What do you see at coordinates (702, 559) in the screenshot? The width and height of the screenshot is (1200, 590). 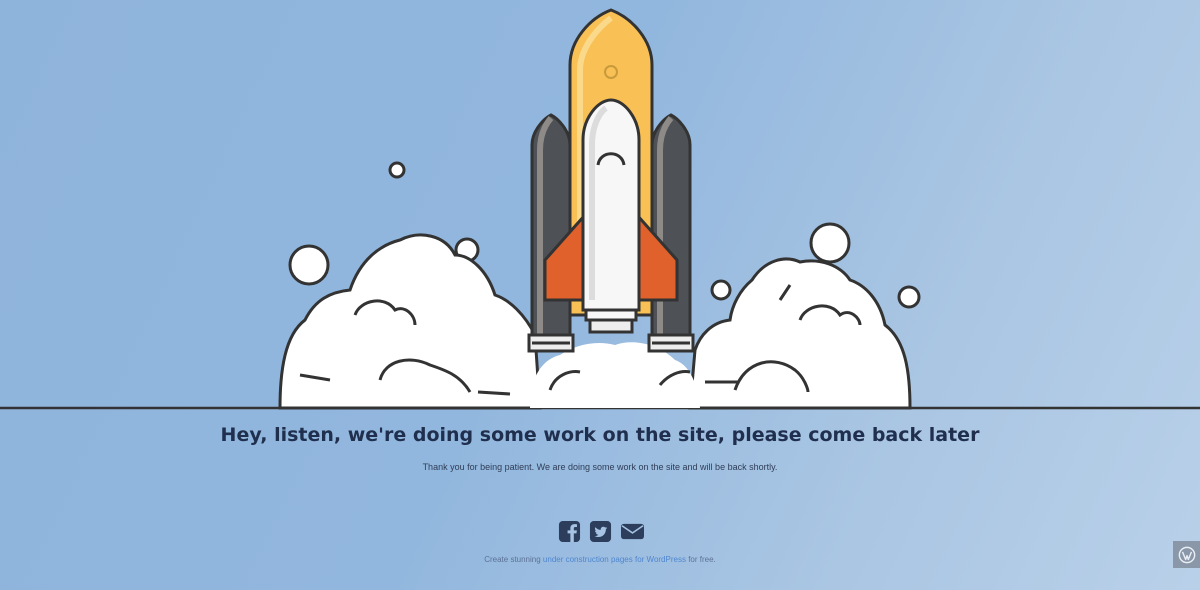 I see `footer-suffix: for free.` at bounding box center [702, 559].